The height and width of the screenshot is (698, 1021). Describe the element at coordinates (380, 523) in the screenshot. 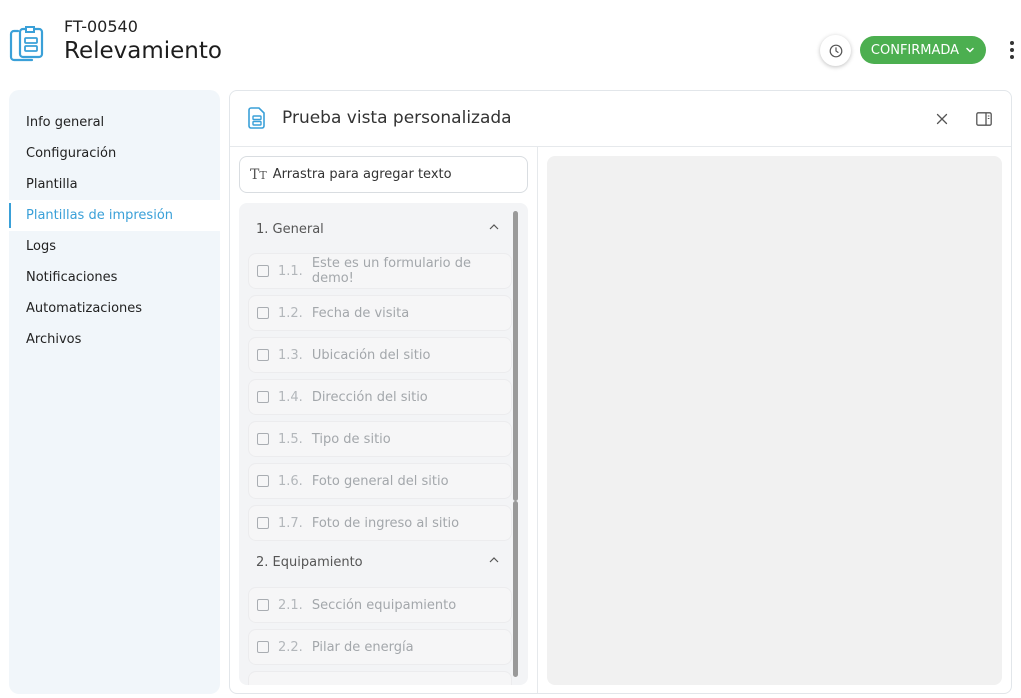

I see `list-item: 1.7. Foto de ingreso al sitio` at that location.